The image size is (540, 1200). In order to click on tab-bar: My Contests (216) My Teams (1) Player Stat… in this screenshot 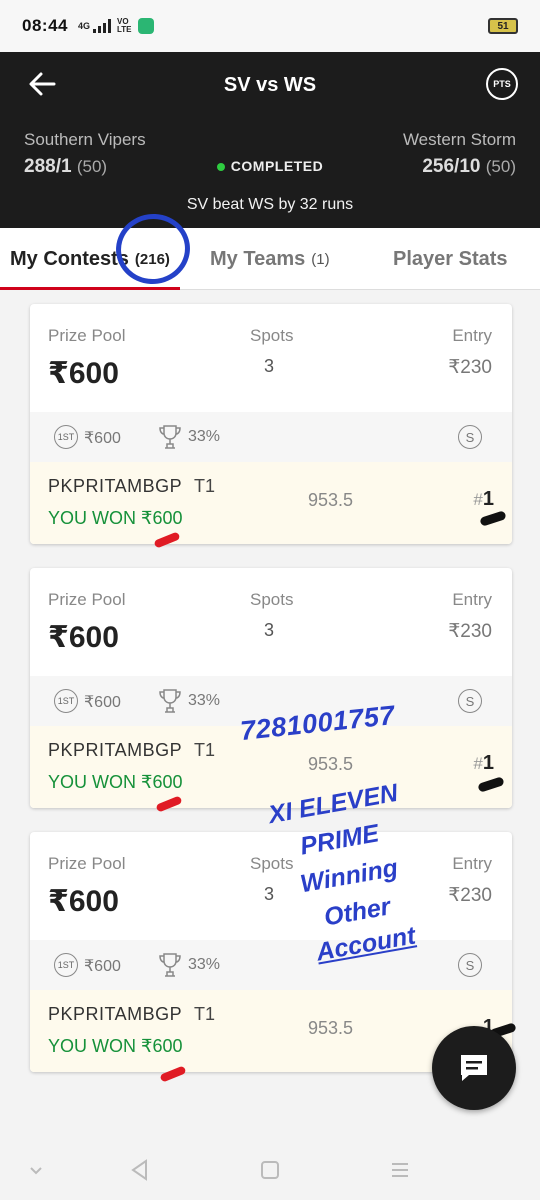, I will do `click(270, 259)`.